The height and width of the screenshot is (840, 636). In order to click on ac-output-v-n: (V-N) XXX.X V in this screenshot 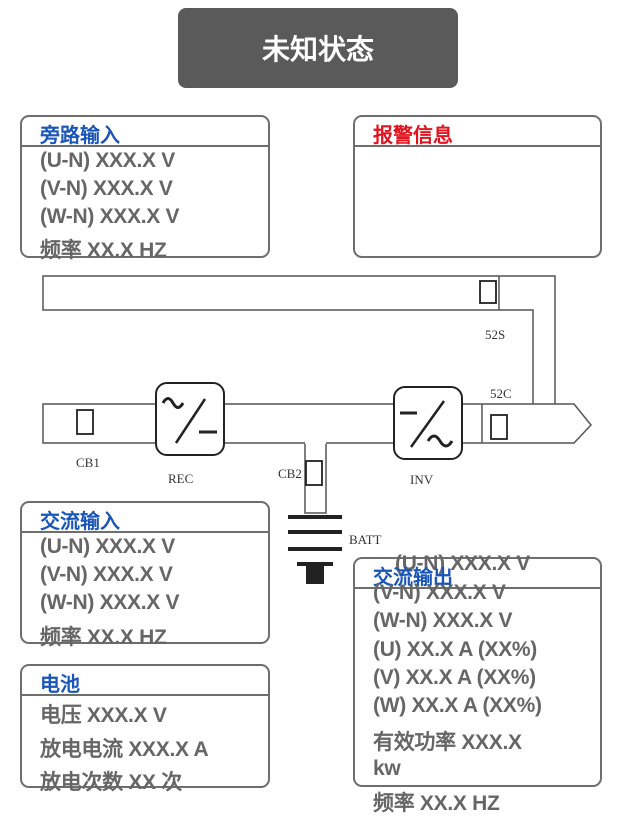, I will do `click(439, 592)`.